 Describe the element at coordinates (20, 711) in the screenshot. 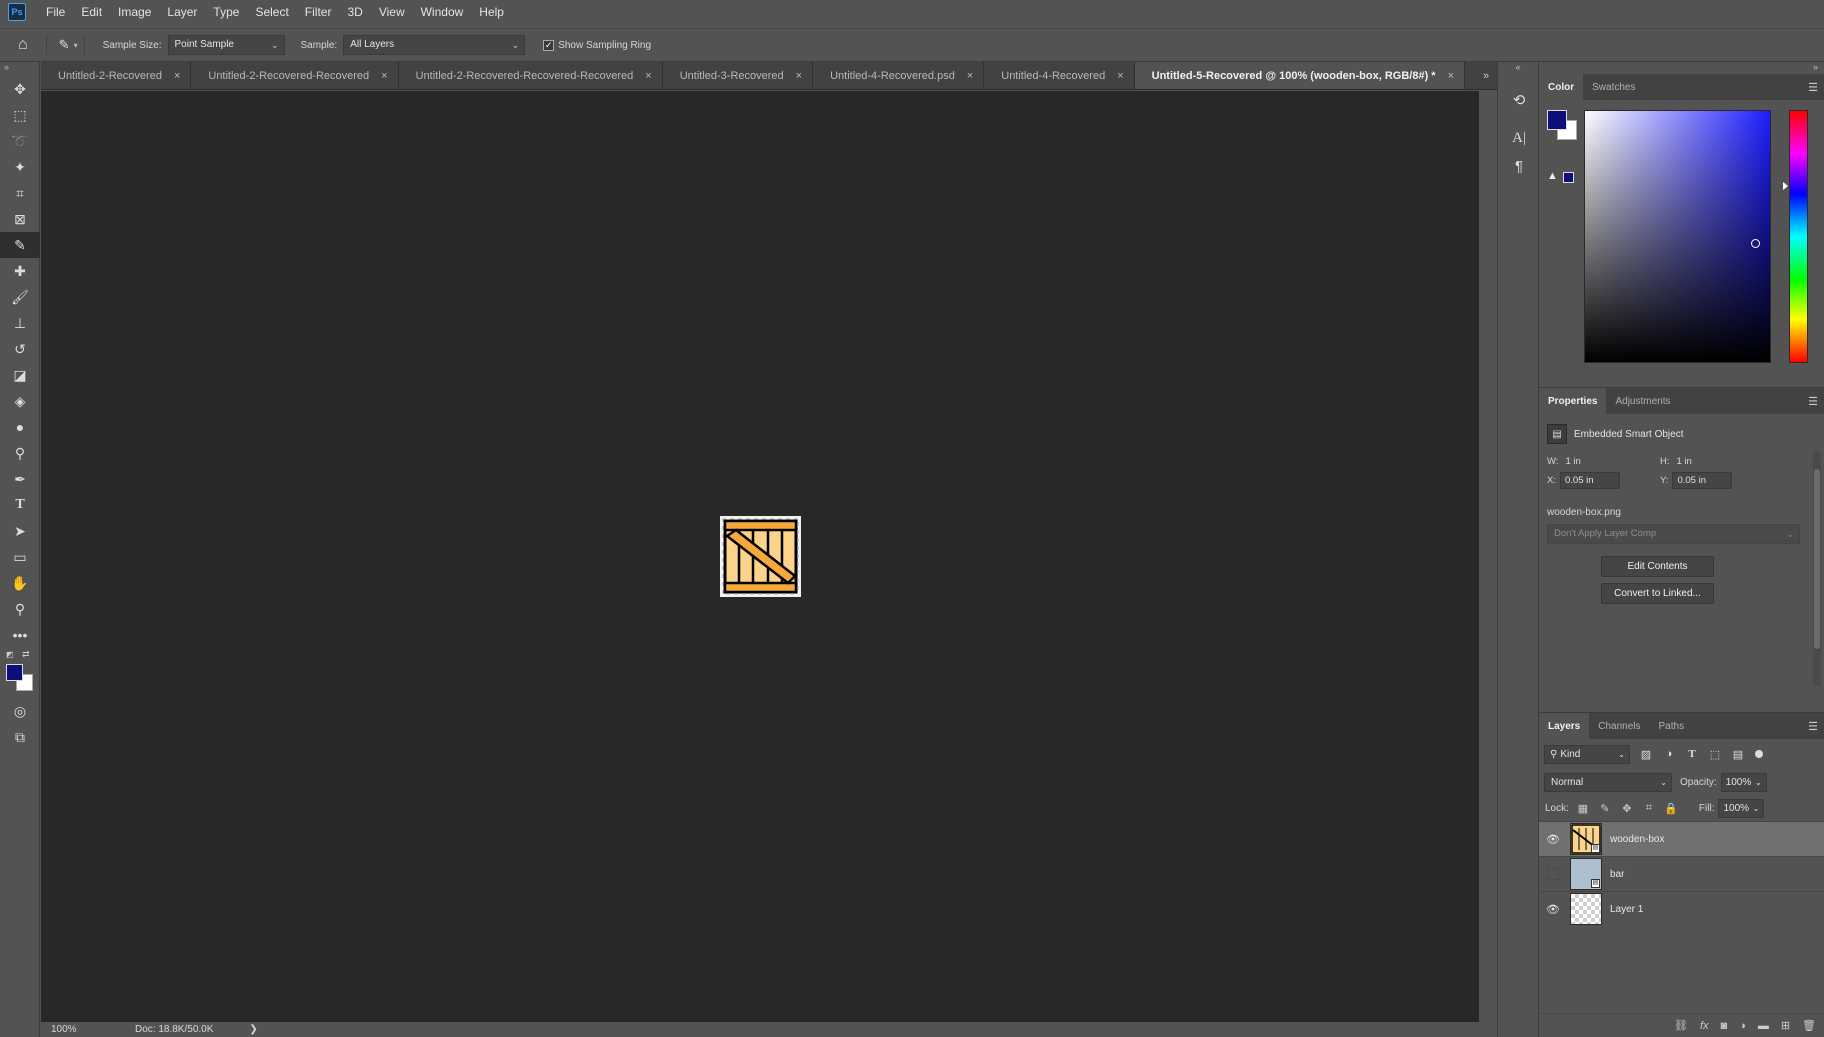

I see `quick-mask-icon: ◎` at that location.